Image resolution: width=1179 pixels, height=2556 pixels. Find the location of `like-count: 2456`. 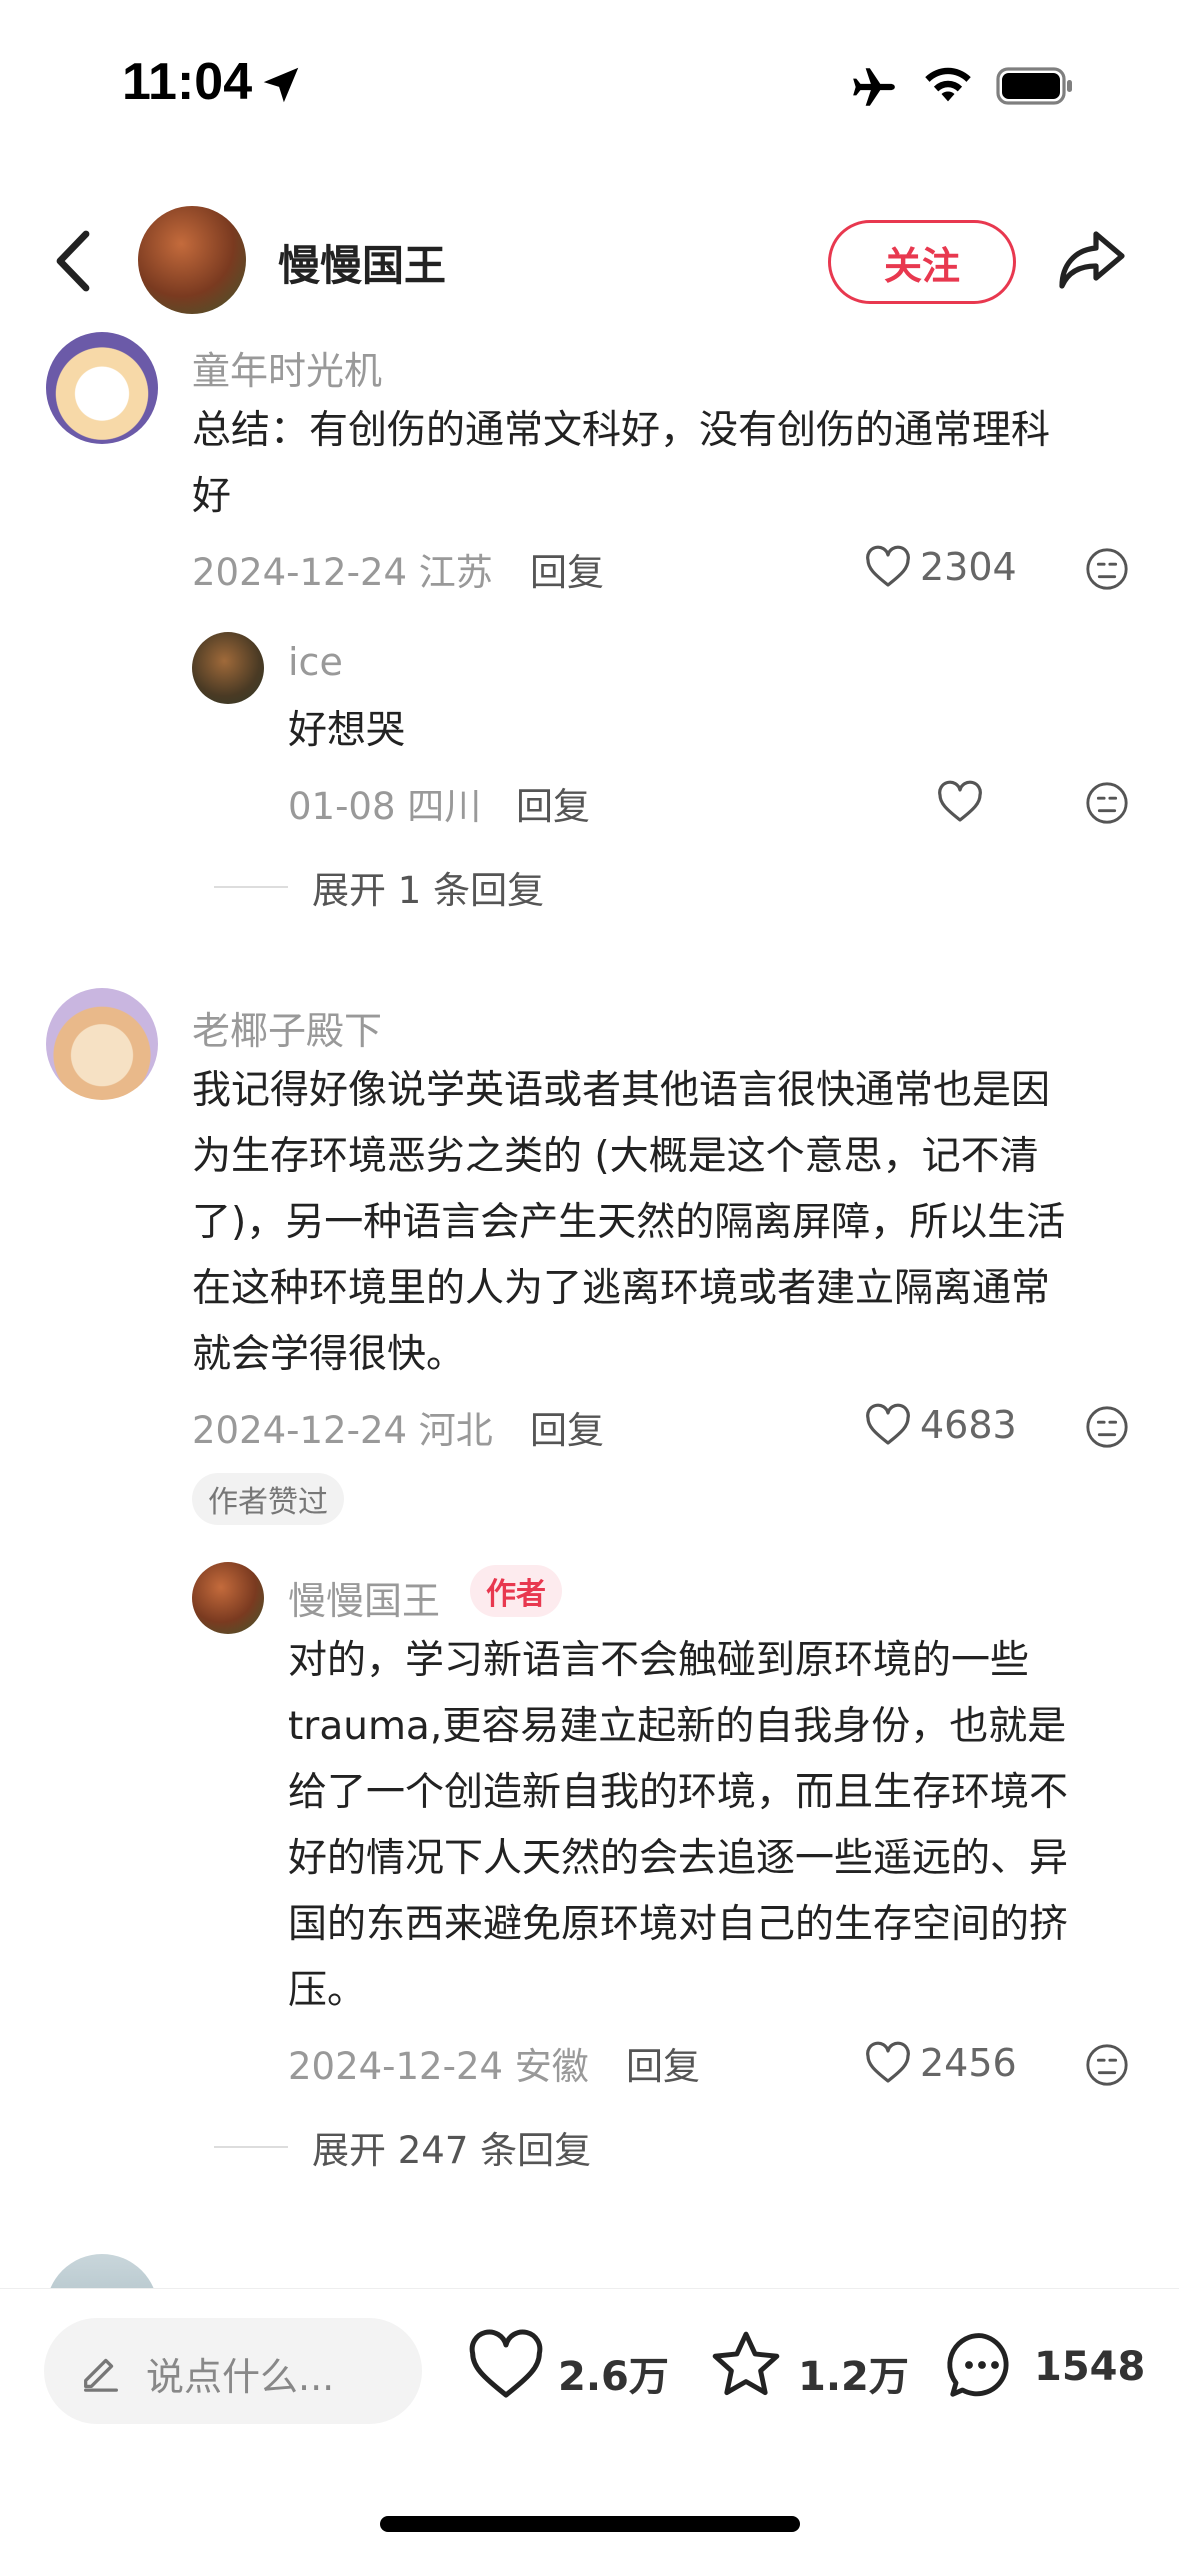

like-count: 2456 is located at coordinates (968, 2063).